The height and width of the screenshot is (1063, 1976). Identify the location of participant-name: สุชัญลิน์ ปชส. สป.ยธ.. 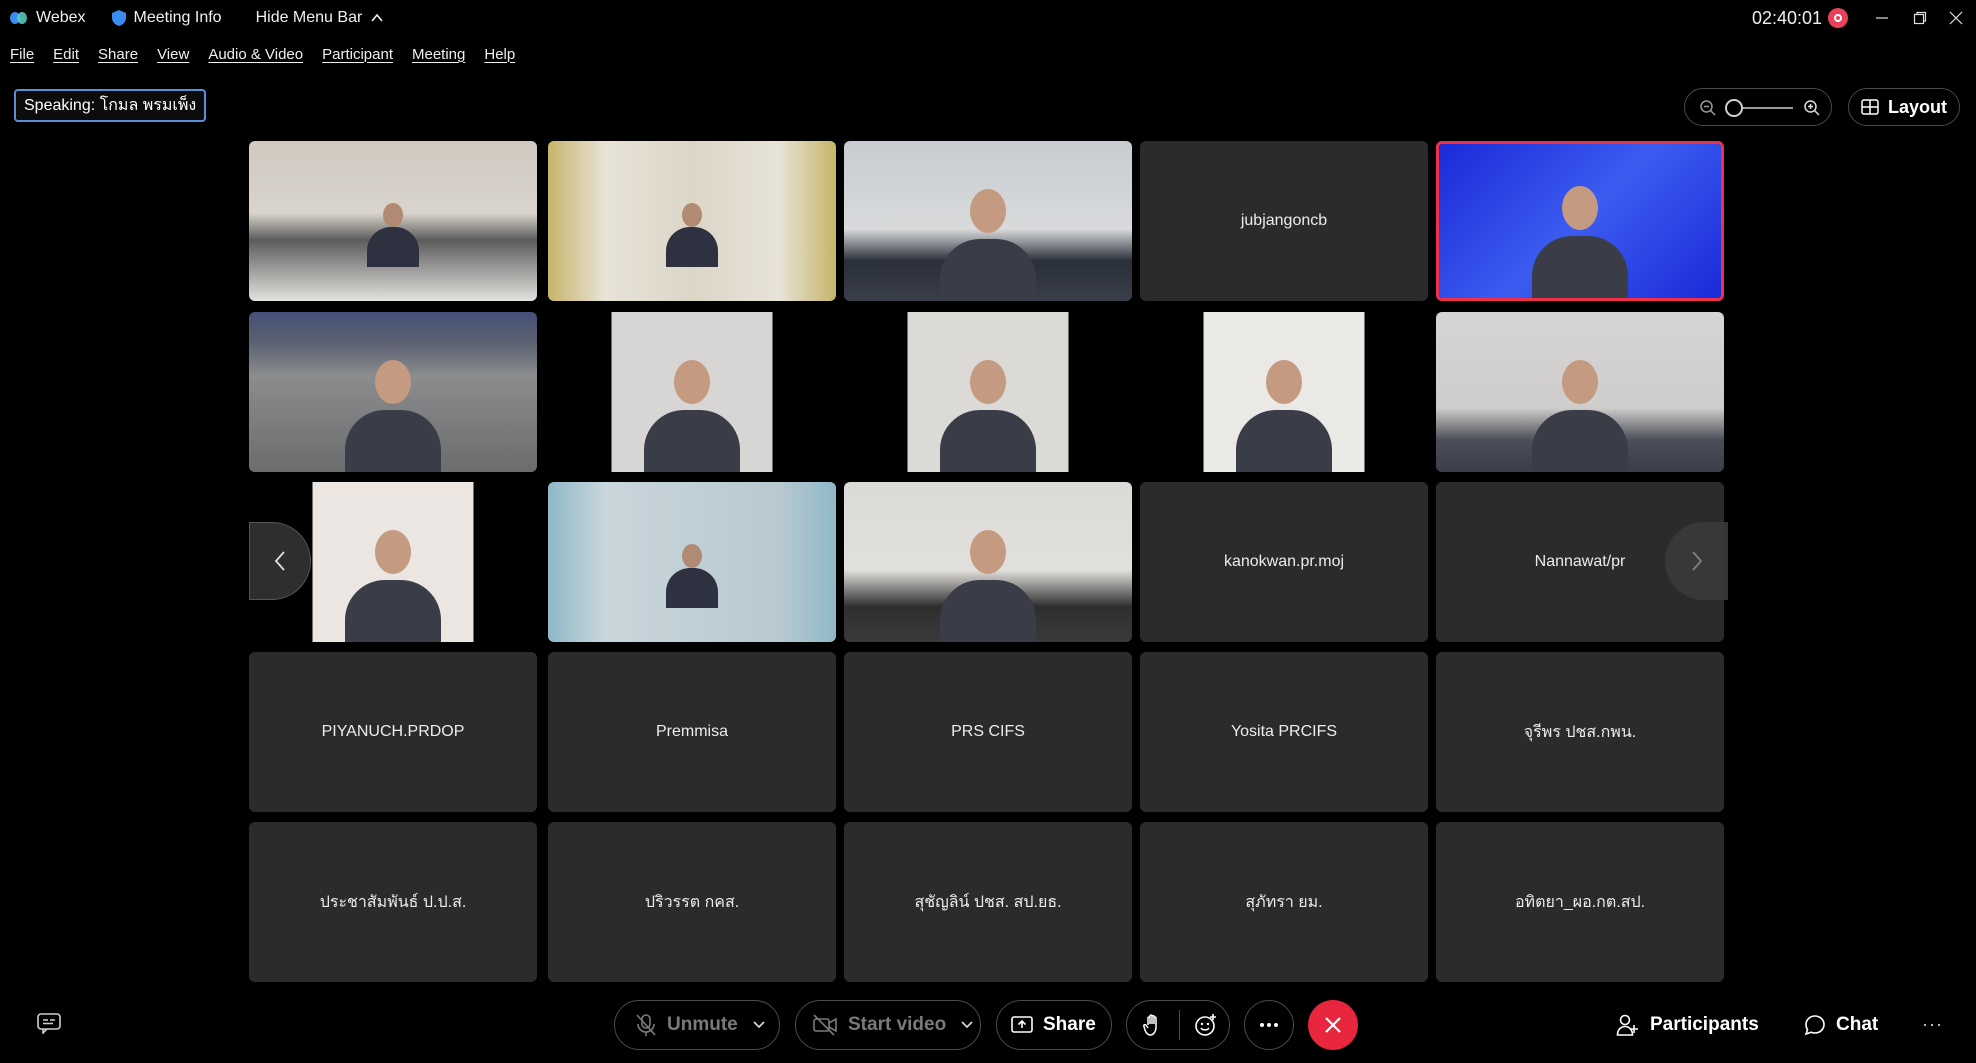
(988, 902).